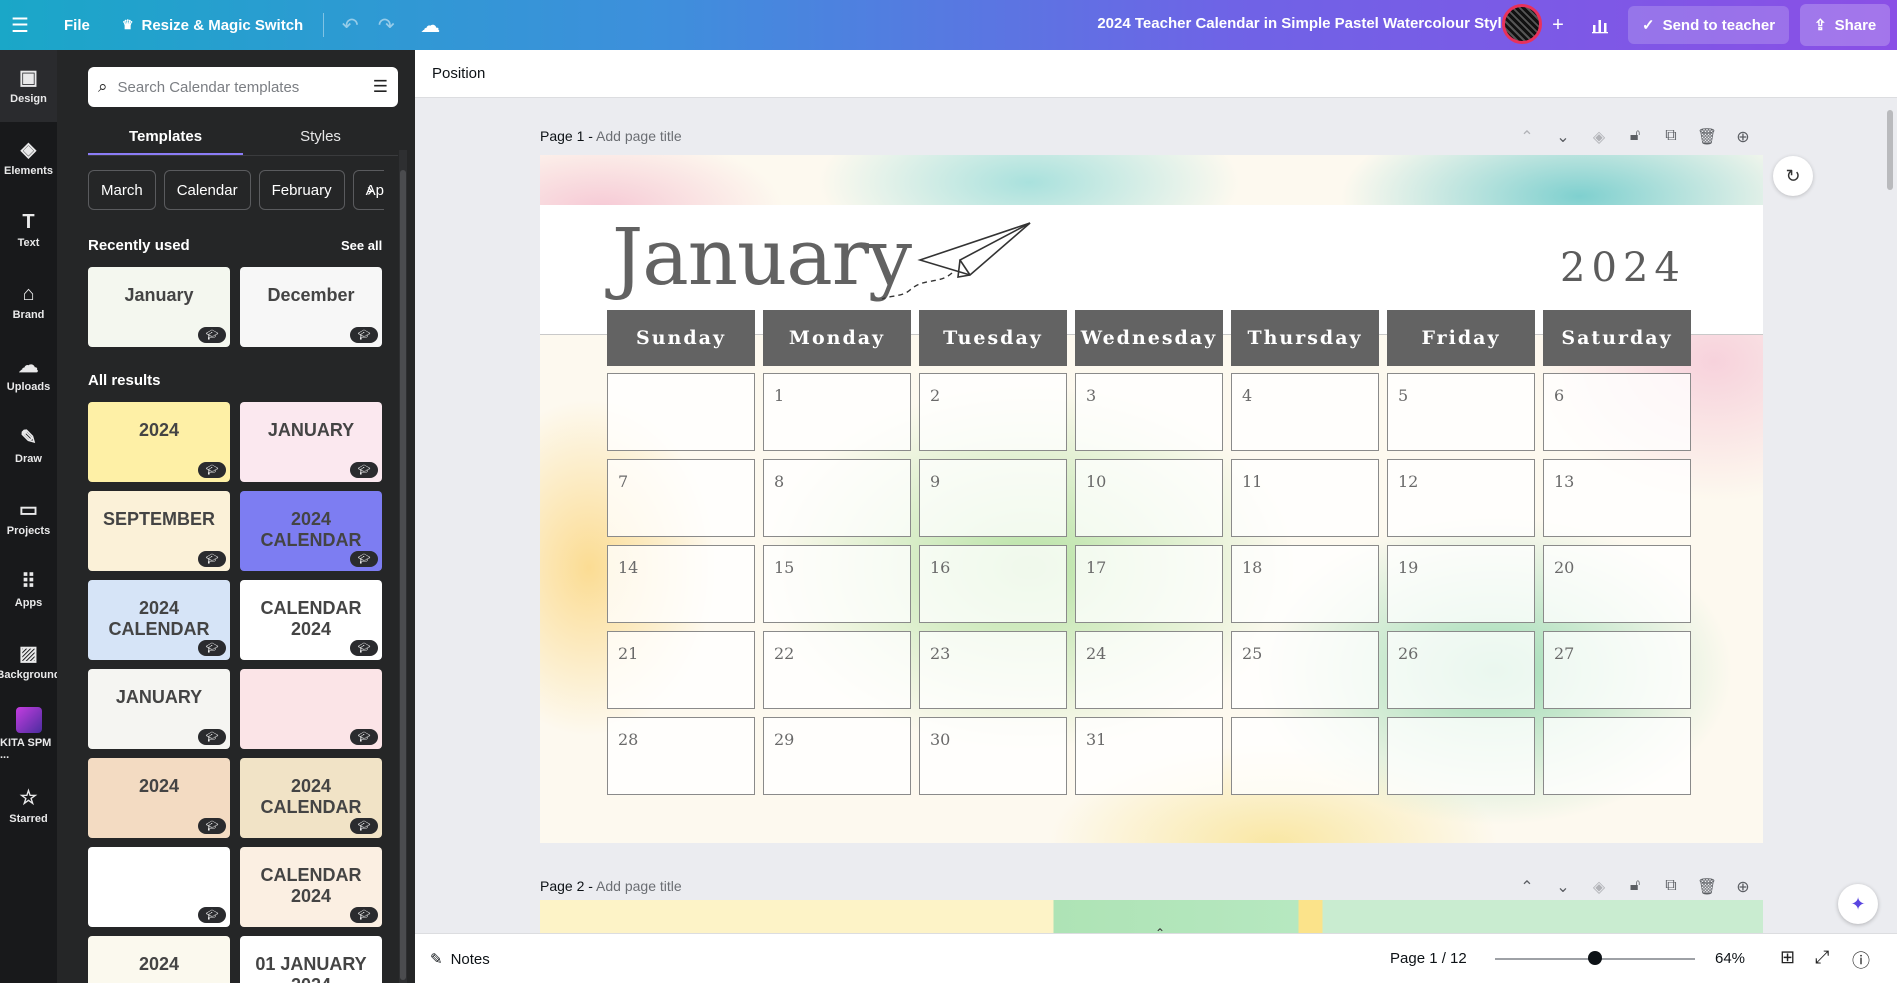 This screenshot has width=1897, height=983. I want to click on day-header: Thursday, so click(1305, 338).